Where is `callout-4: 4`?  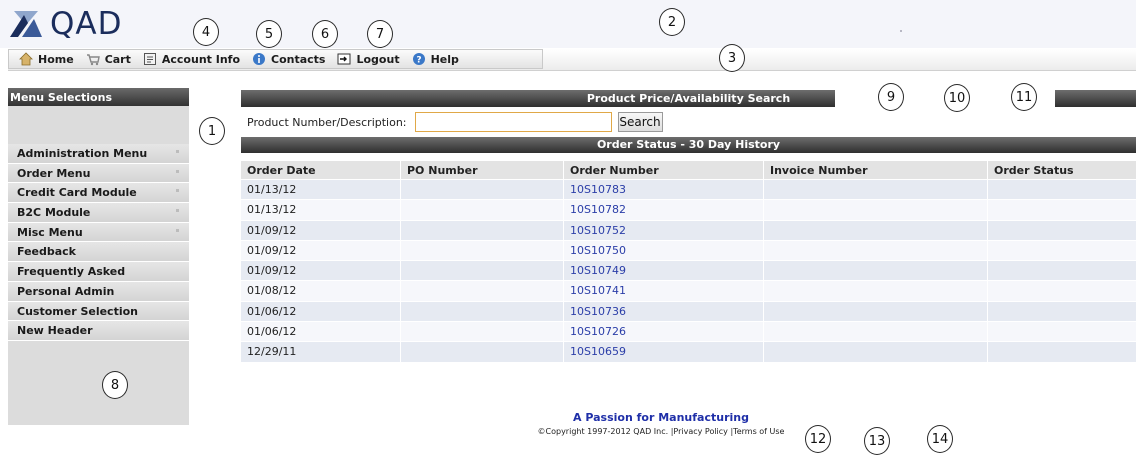
callout-4: 4 is located at coordinates (206, 32).